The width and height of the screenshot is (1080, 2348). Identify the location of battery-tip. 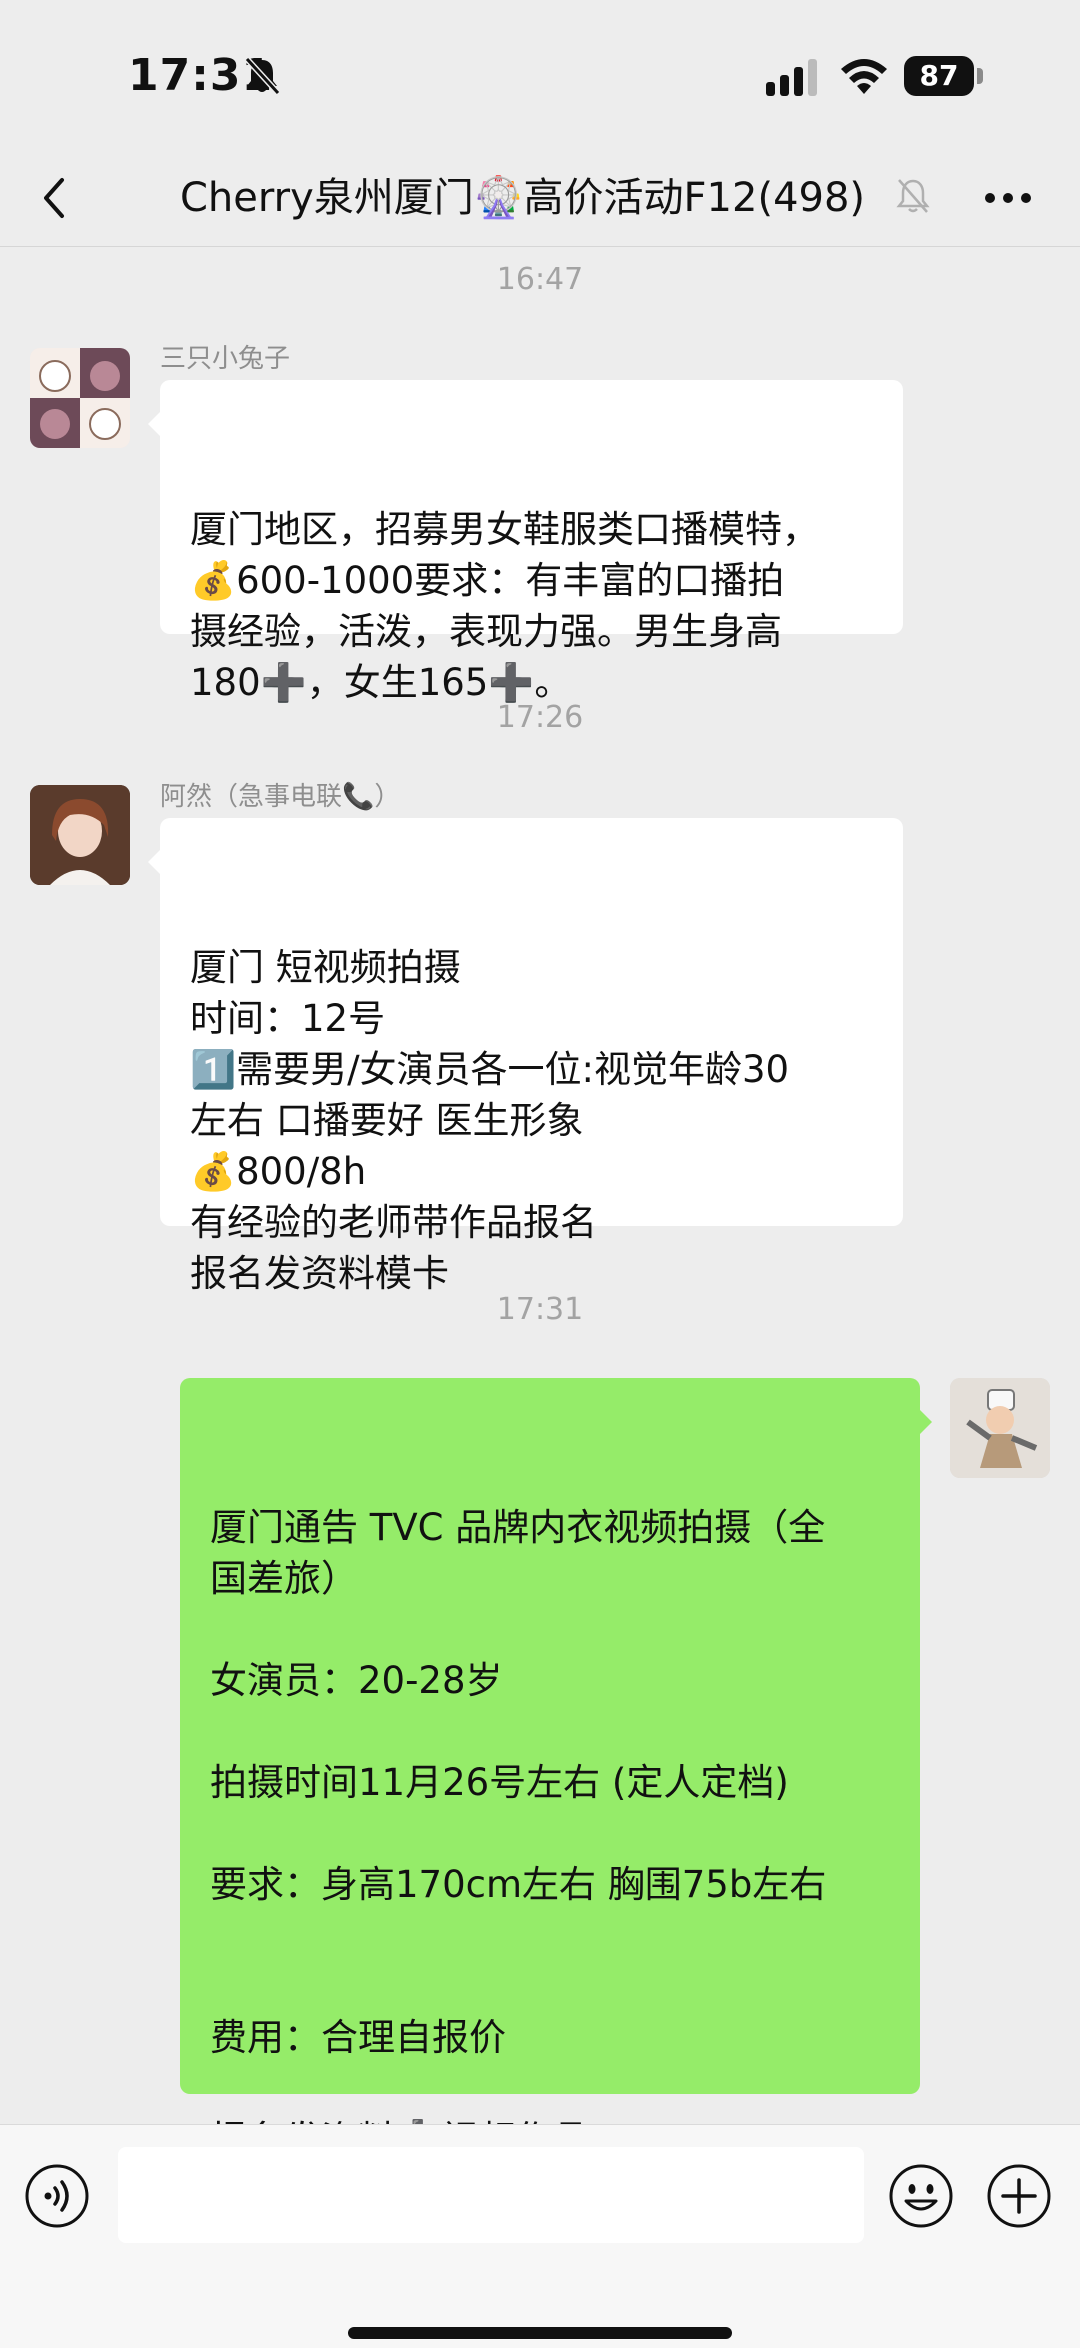
(980, 76).